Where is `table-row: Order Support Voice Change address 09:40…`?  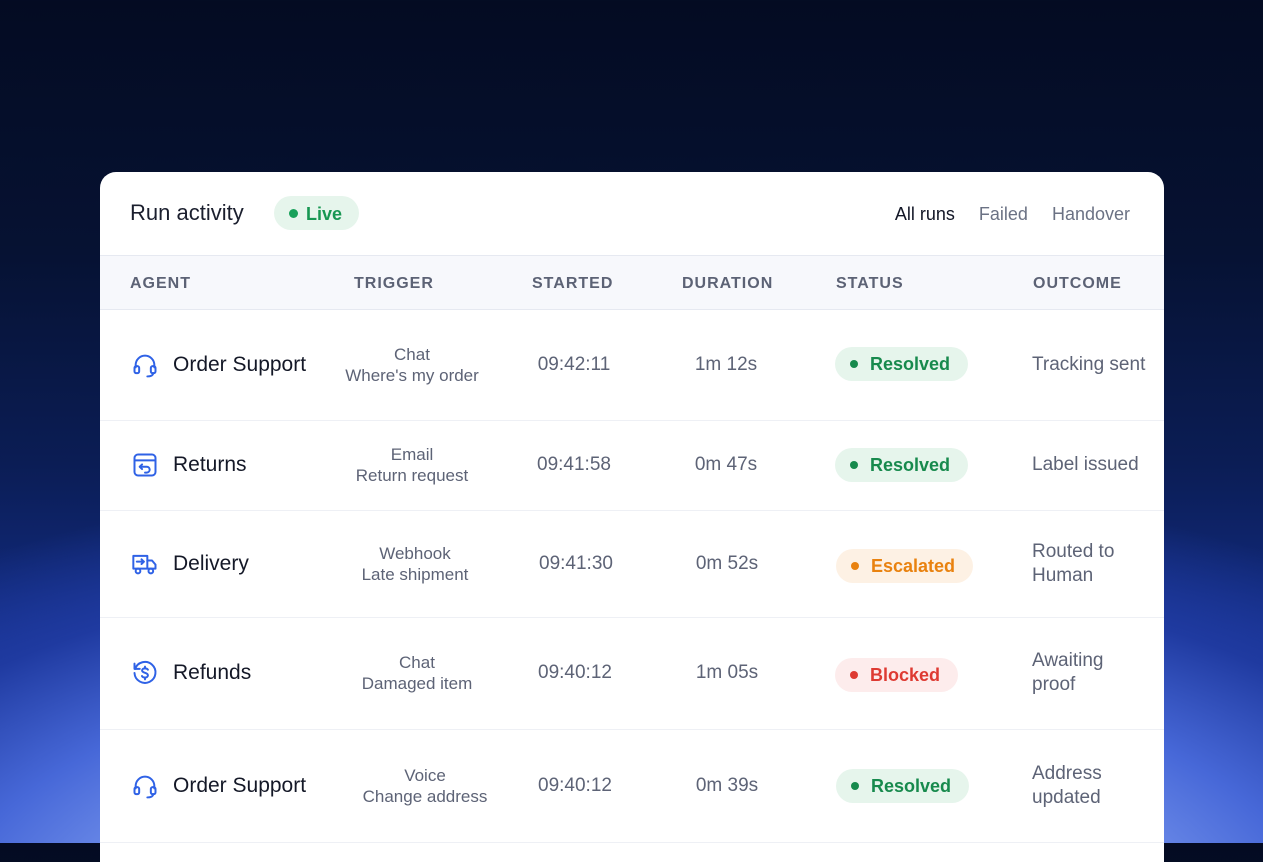
table-row: Order Support Voice Change address 09:40… is located at coordinates (632, 786).